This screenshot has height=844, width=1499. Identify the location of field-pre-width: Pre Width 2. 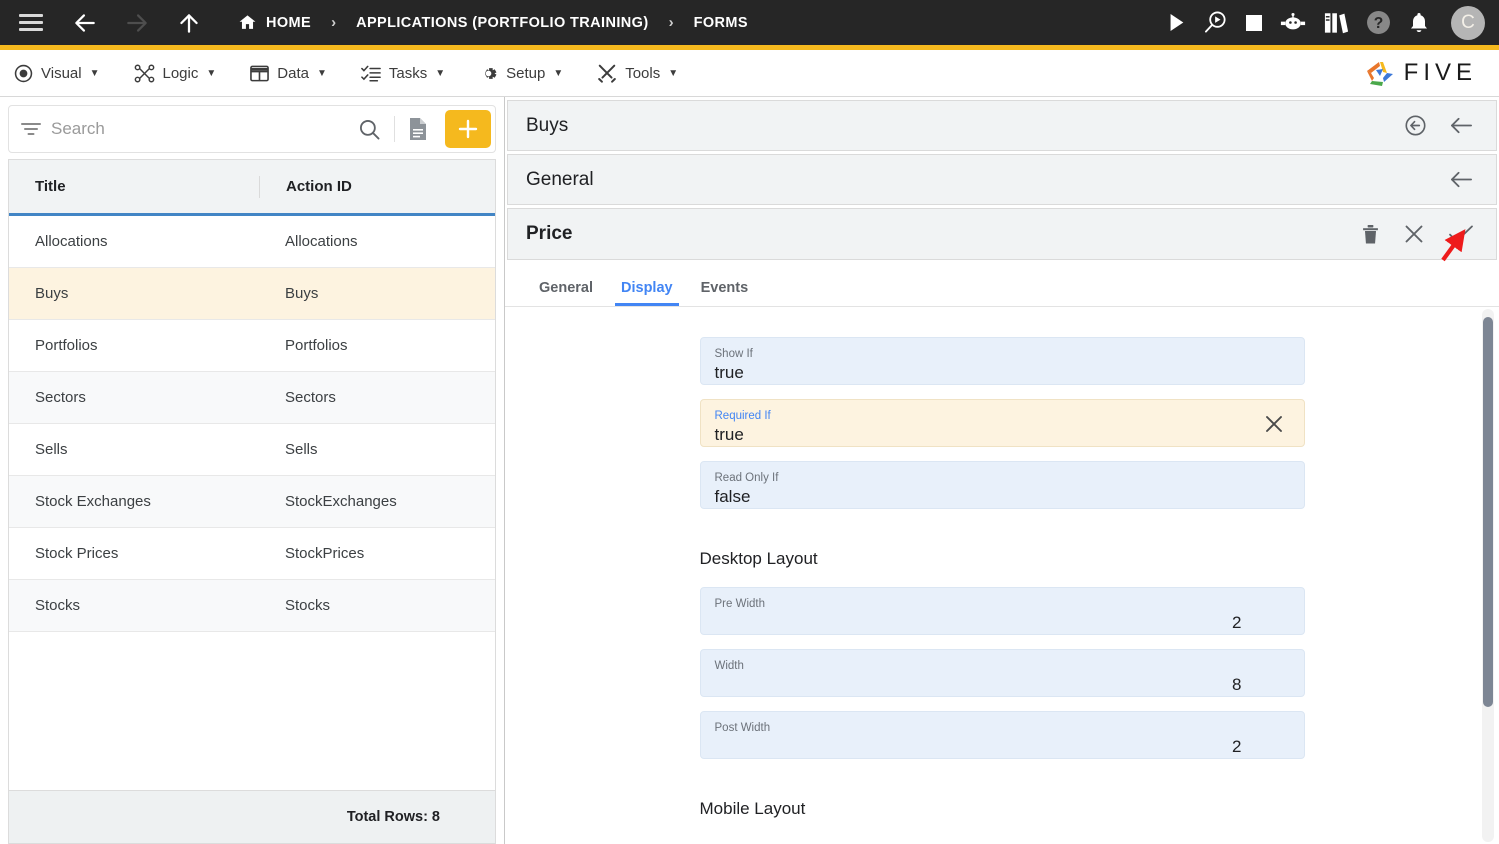
(1002, 611).